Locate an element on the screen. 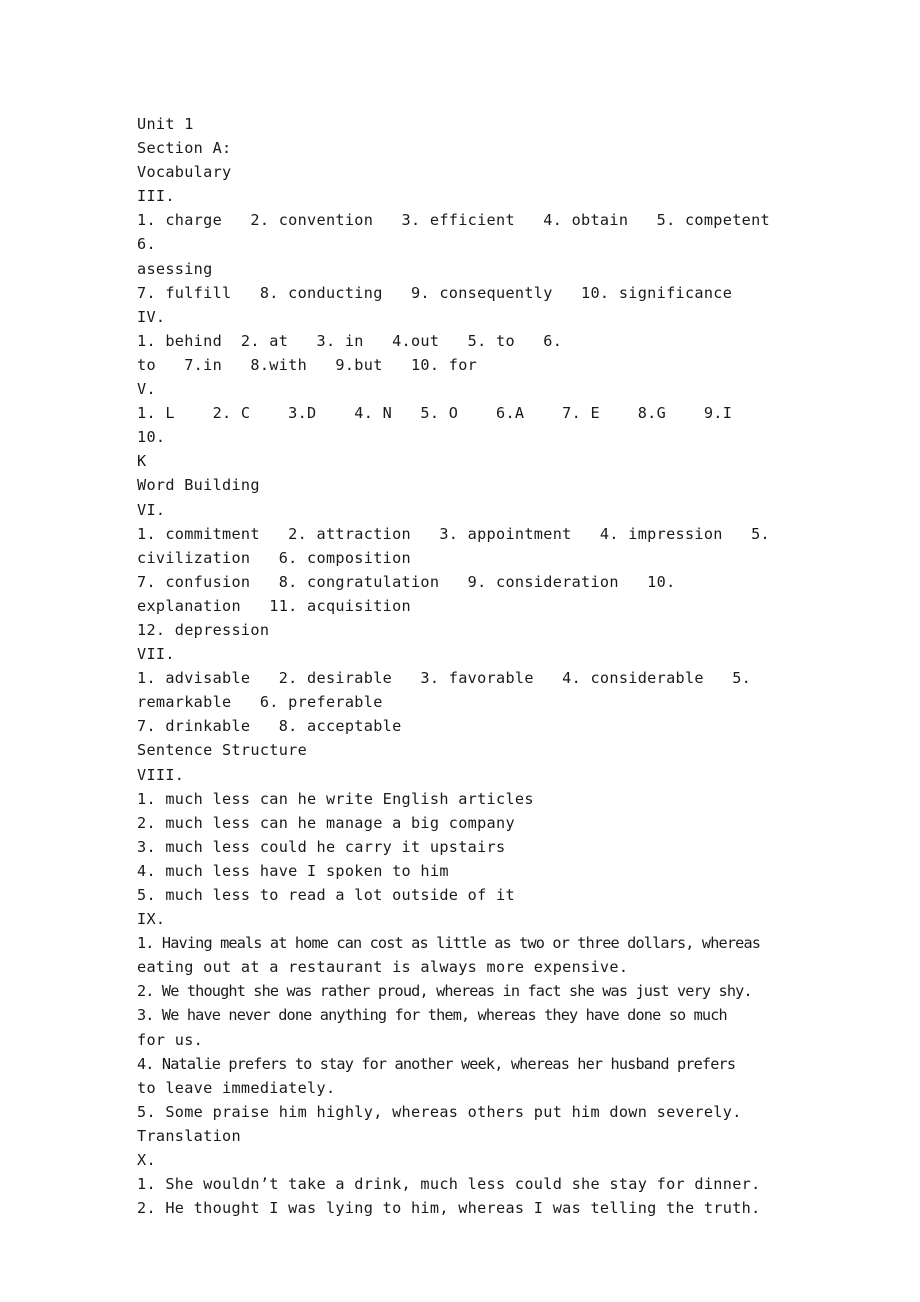 The width and height of the screenshot is (920, 1302). document-line: IX. is located at coordinates (151, 919).